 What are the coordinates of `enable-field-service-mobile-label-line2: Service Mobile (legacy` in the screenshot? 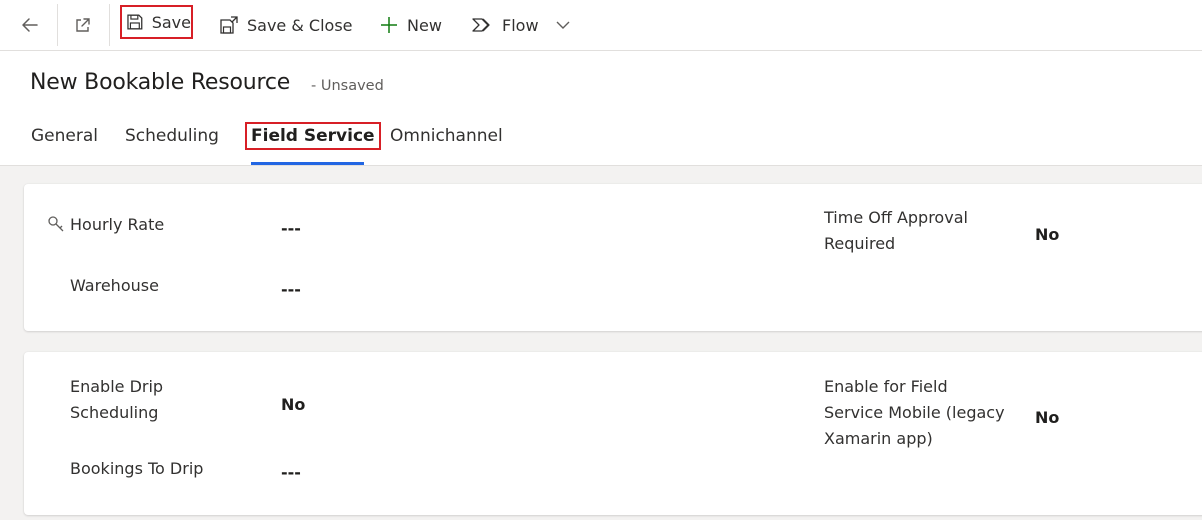 It's located at (914, 412).